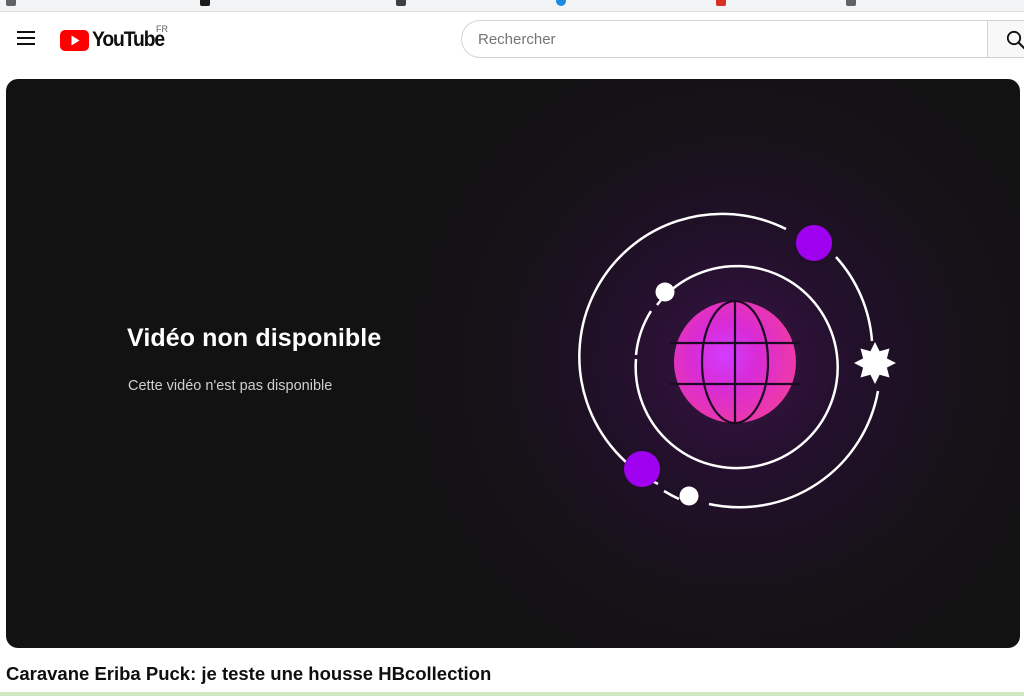  I want to click on globe-orbit-illustration, so click(737, 360).